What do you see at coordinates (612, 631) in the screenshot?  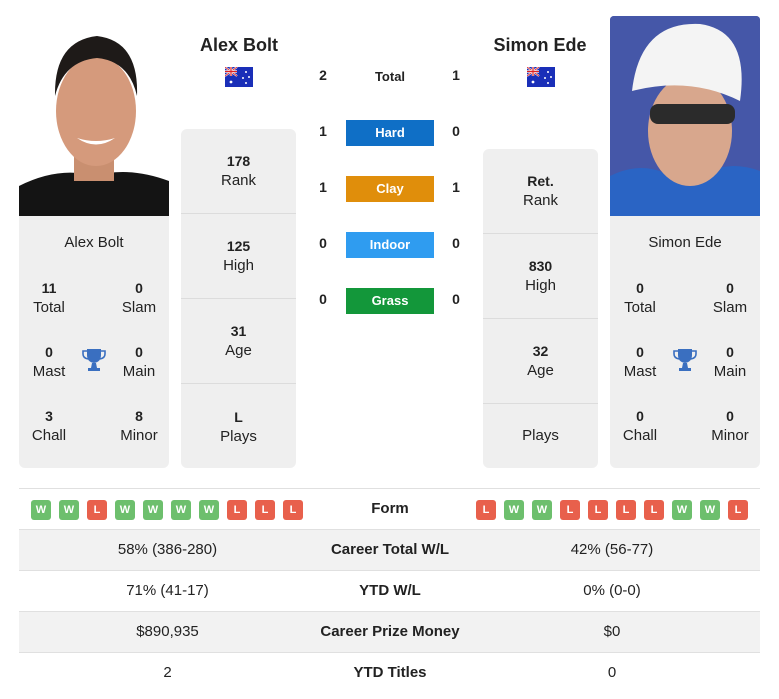 I see `player2-value: $0` at bounding box center [612, 631].